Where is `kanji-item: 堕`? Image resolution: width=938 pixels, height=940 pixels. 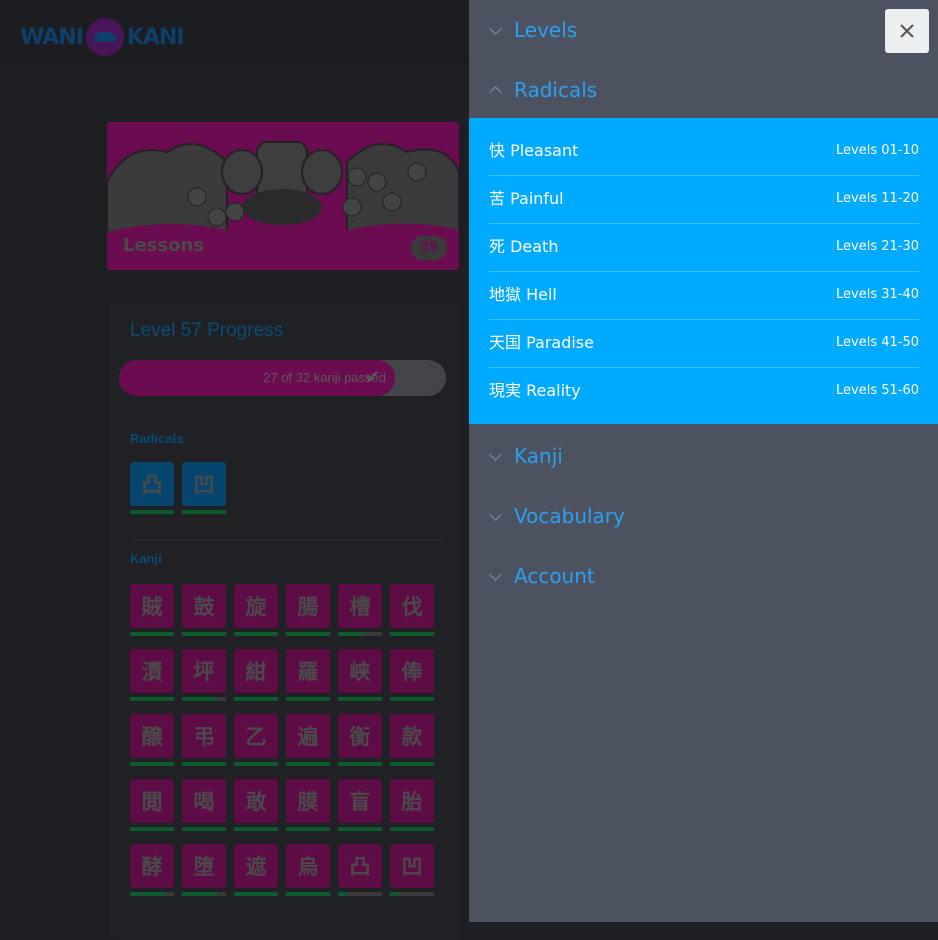
kanji-item: 堕 is located at coordinates (204, 871).